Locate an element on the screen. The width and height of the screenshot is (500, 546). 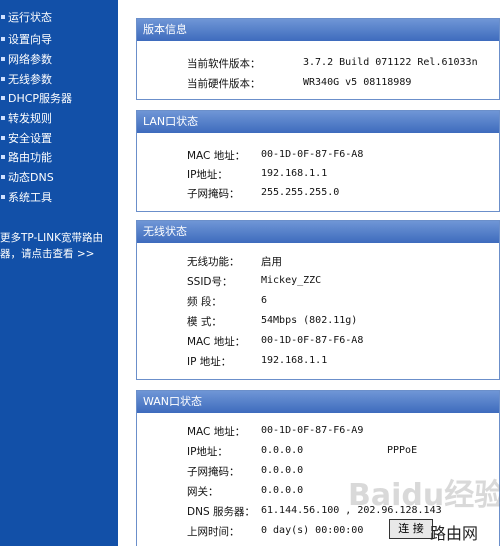
promo-link-line1: 更多TP-LINK宽带路由 is located at coordinates (51, 238).